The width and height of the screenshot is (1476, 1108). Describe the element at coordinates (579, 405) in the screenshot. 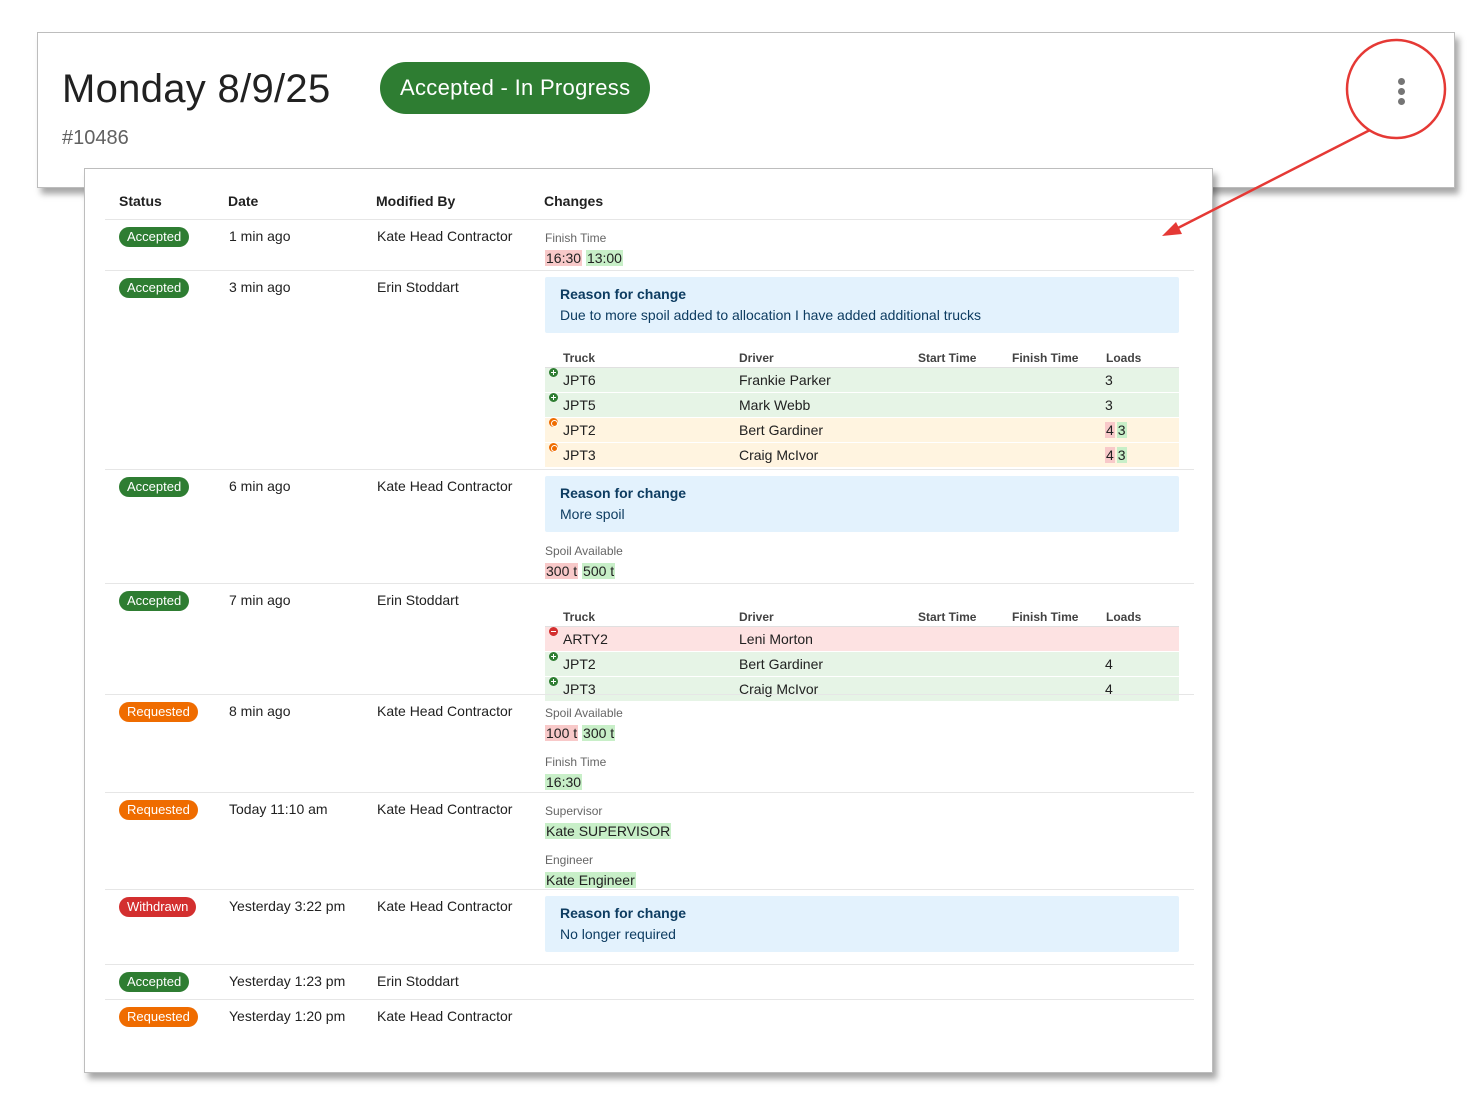

I see `truck-name: JPT5` at that location.